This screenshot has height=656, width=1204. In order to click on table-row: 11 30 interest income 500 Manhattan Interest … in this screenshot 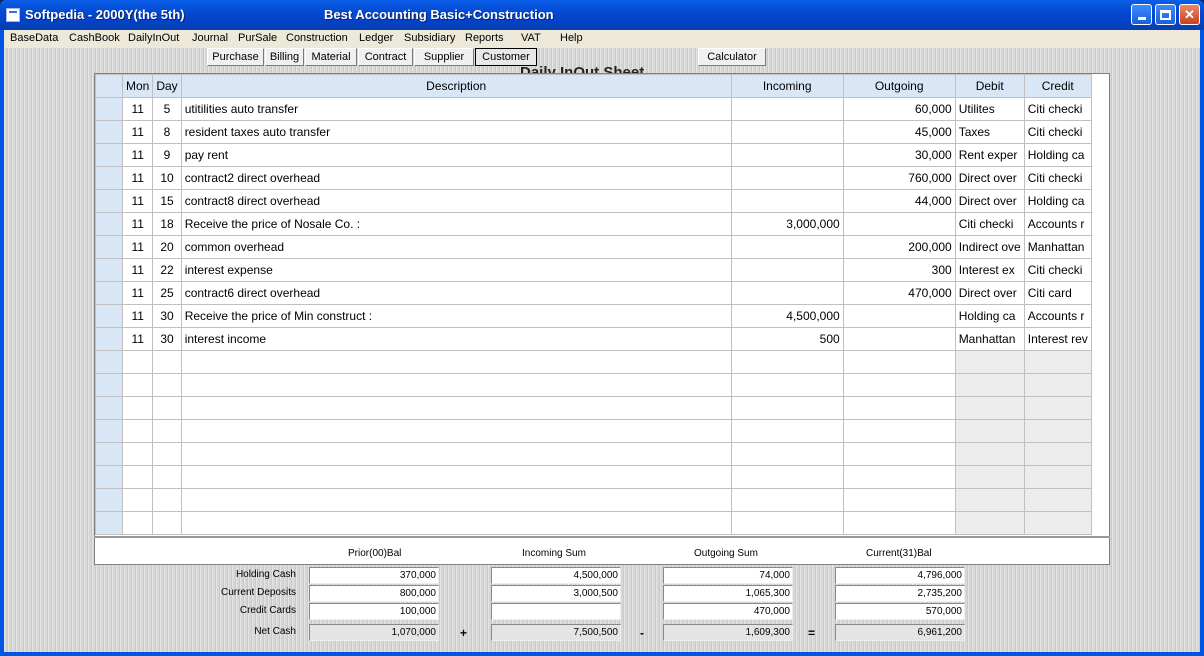, I will do `click(593, 339)`.